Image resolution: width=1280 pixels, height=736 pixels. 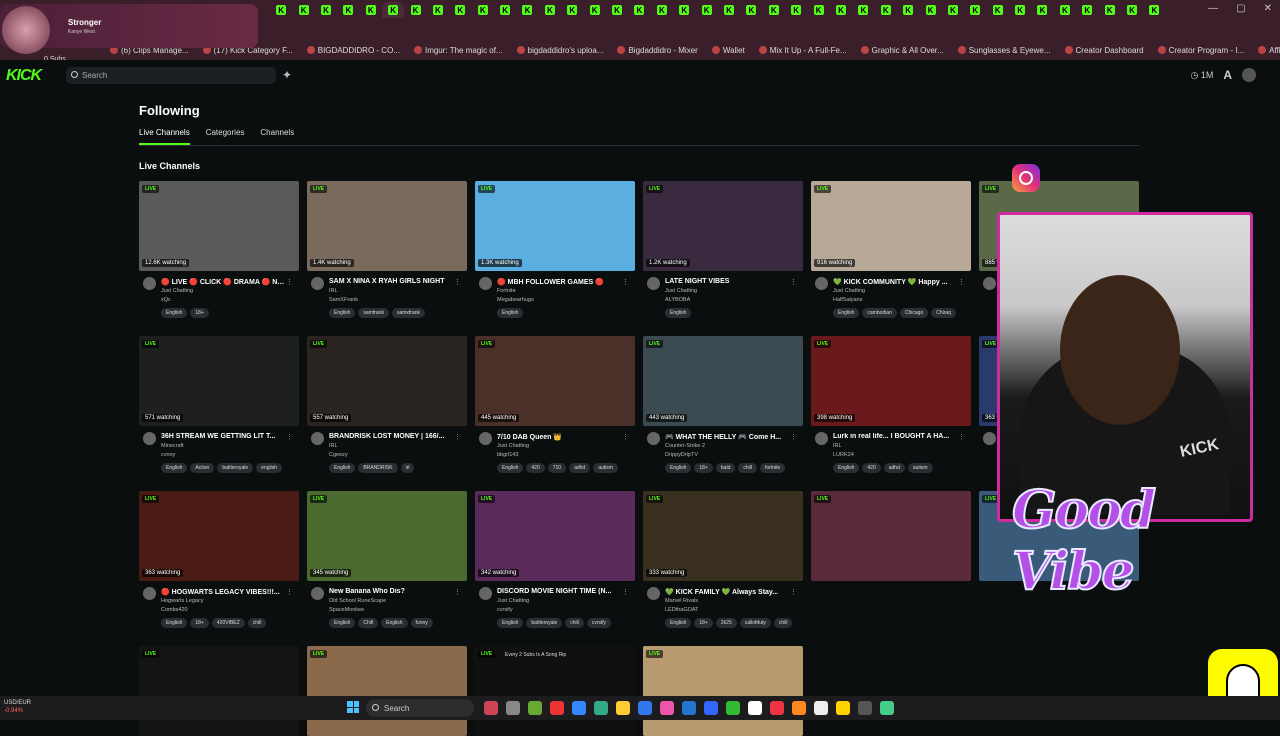 I want to click on channel-name: bbgrl143, so click(x=507, y=455).